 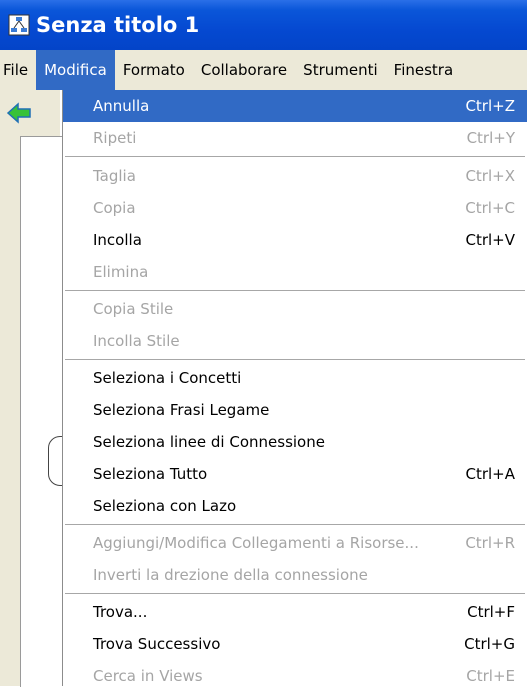 I want to click on menu-collaborare: Collaborare, so click(x=244, y=70).